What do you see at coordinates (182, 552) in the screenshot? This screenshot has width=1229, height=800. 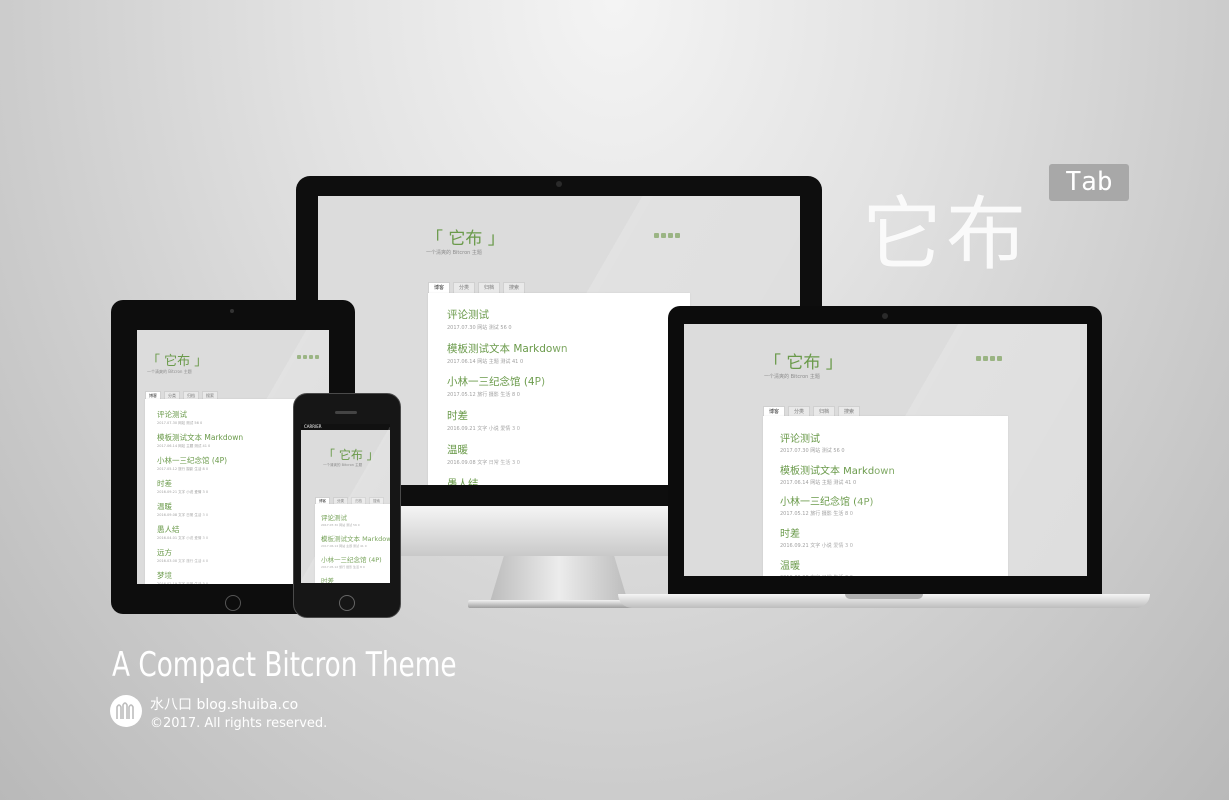 I see `post-title: 远方` at bounding box center [182, 552].